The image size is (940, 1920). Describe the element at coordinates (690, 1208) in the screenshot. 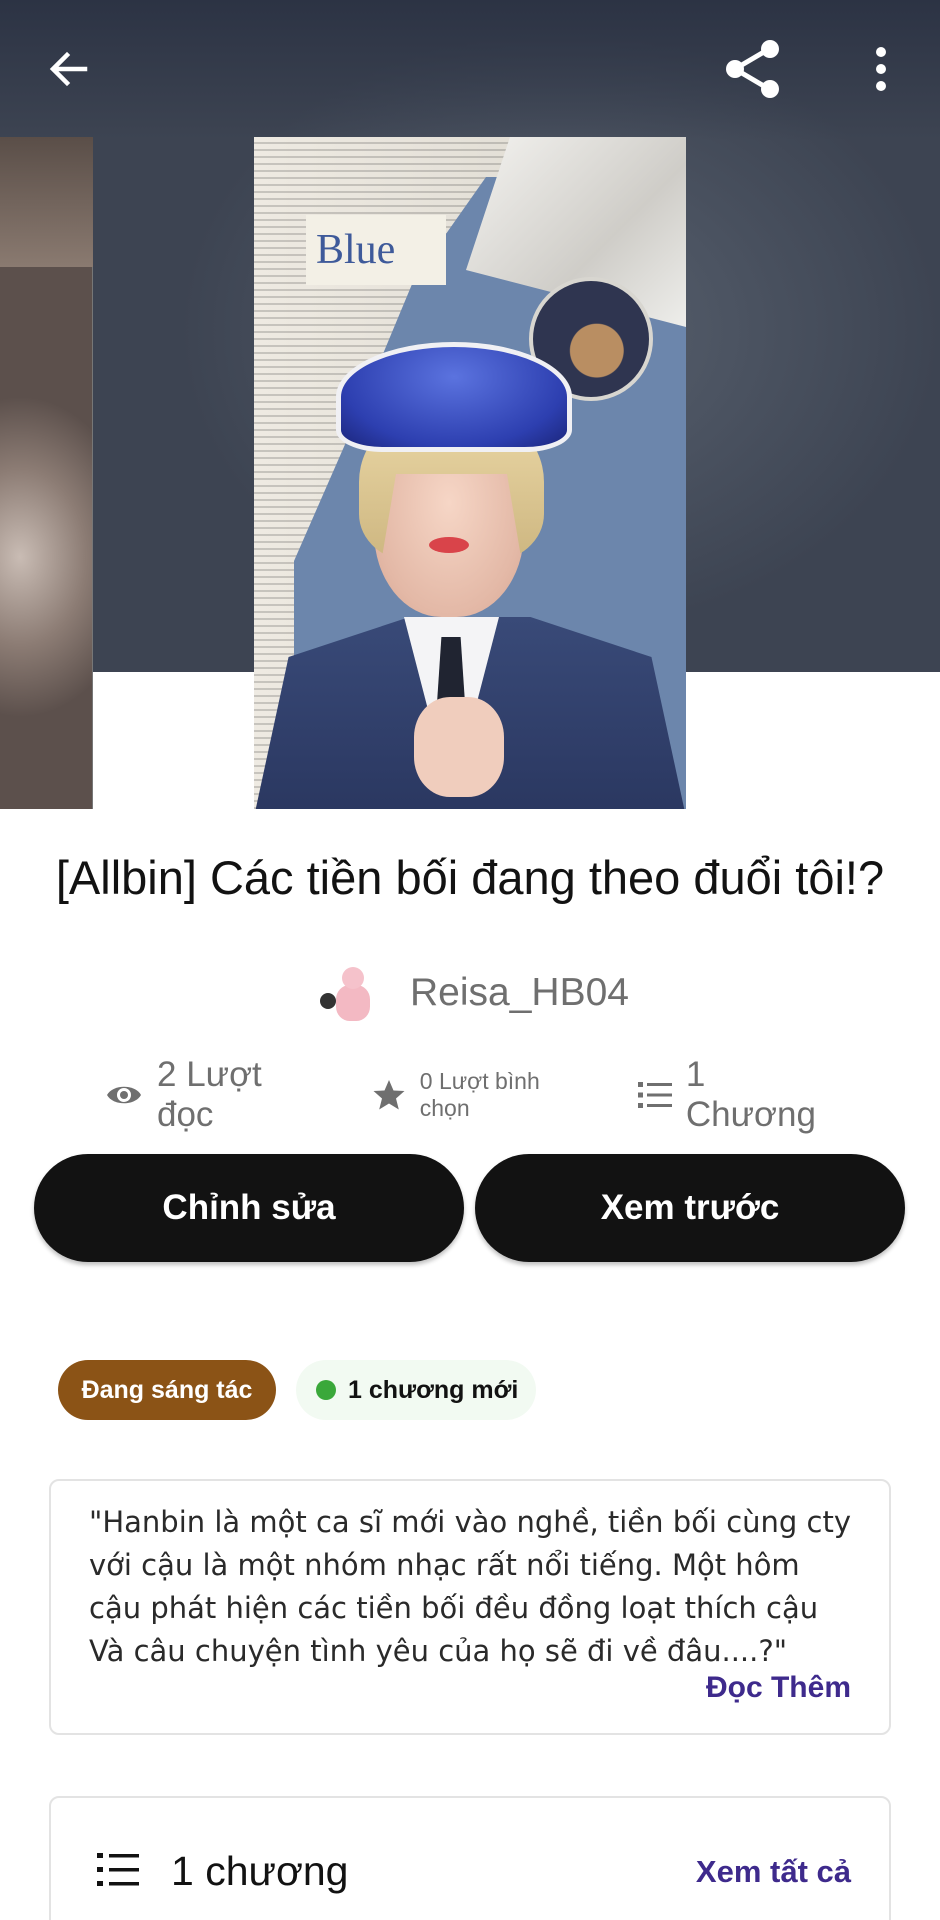

I see `preview-button: Xem trước` at that location.